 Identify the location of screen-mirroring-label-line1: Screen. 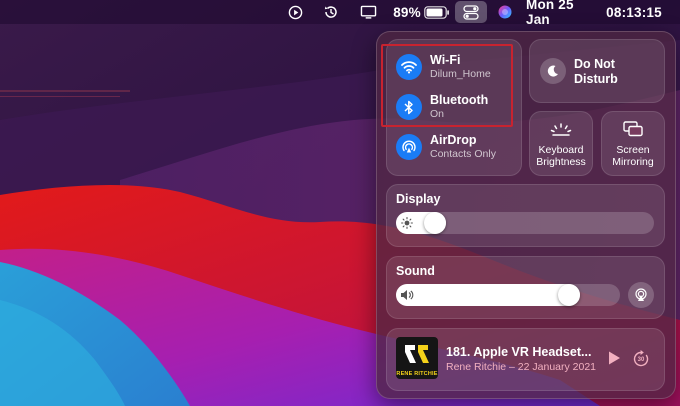
(633, 150).